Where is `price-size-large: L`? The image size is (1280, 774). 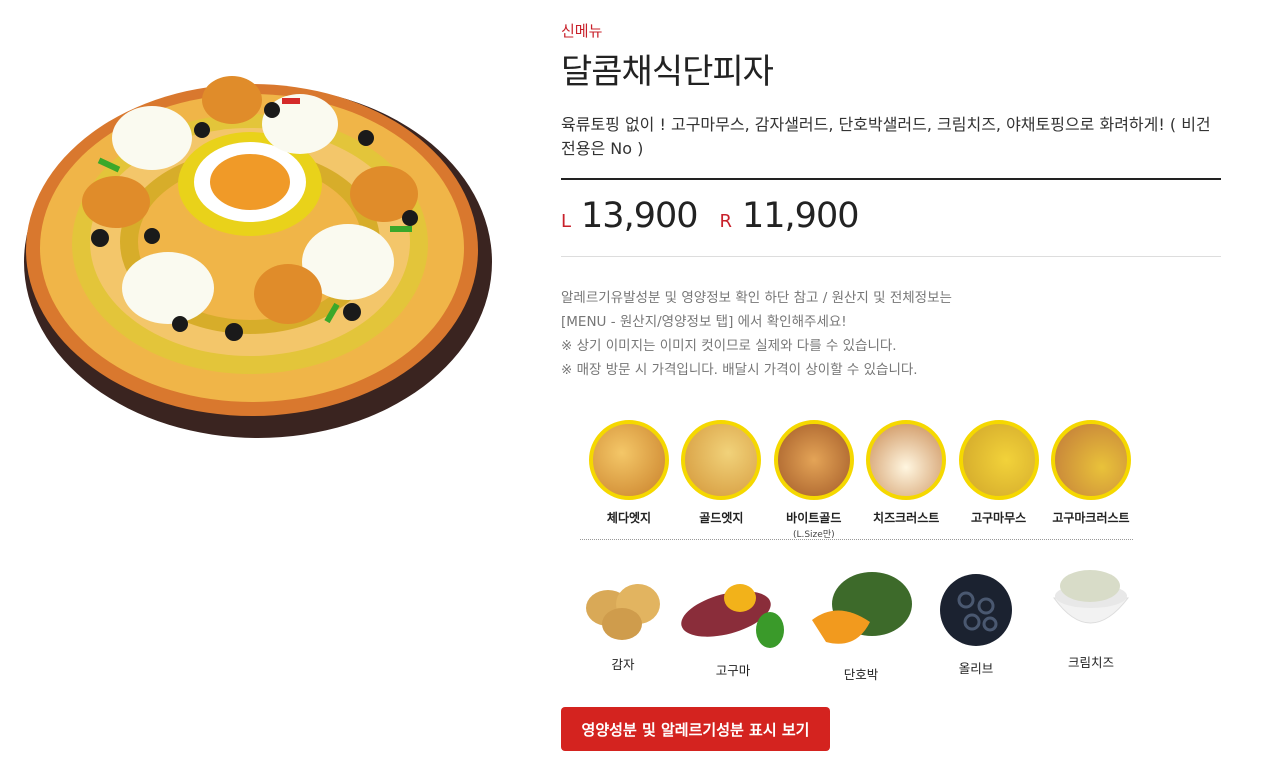 price-size-large: L is located at coordinates (566, 221).